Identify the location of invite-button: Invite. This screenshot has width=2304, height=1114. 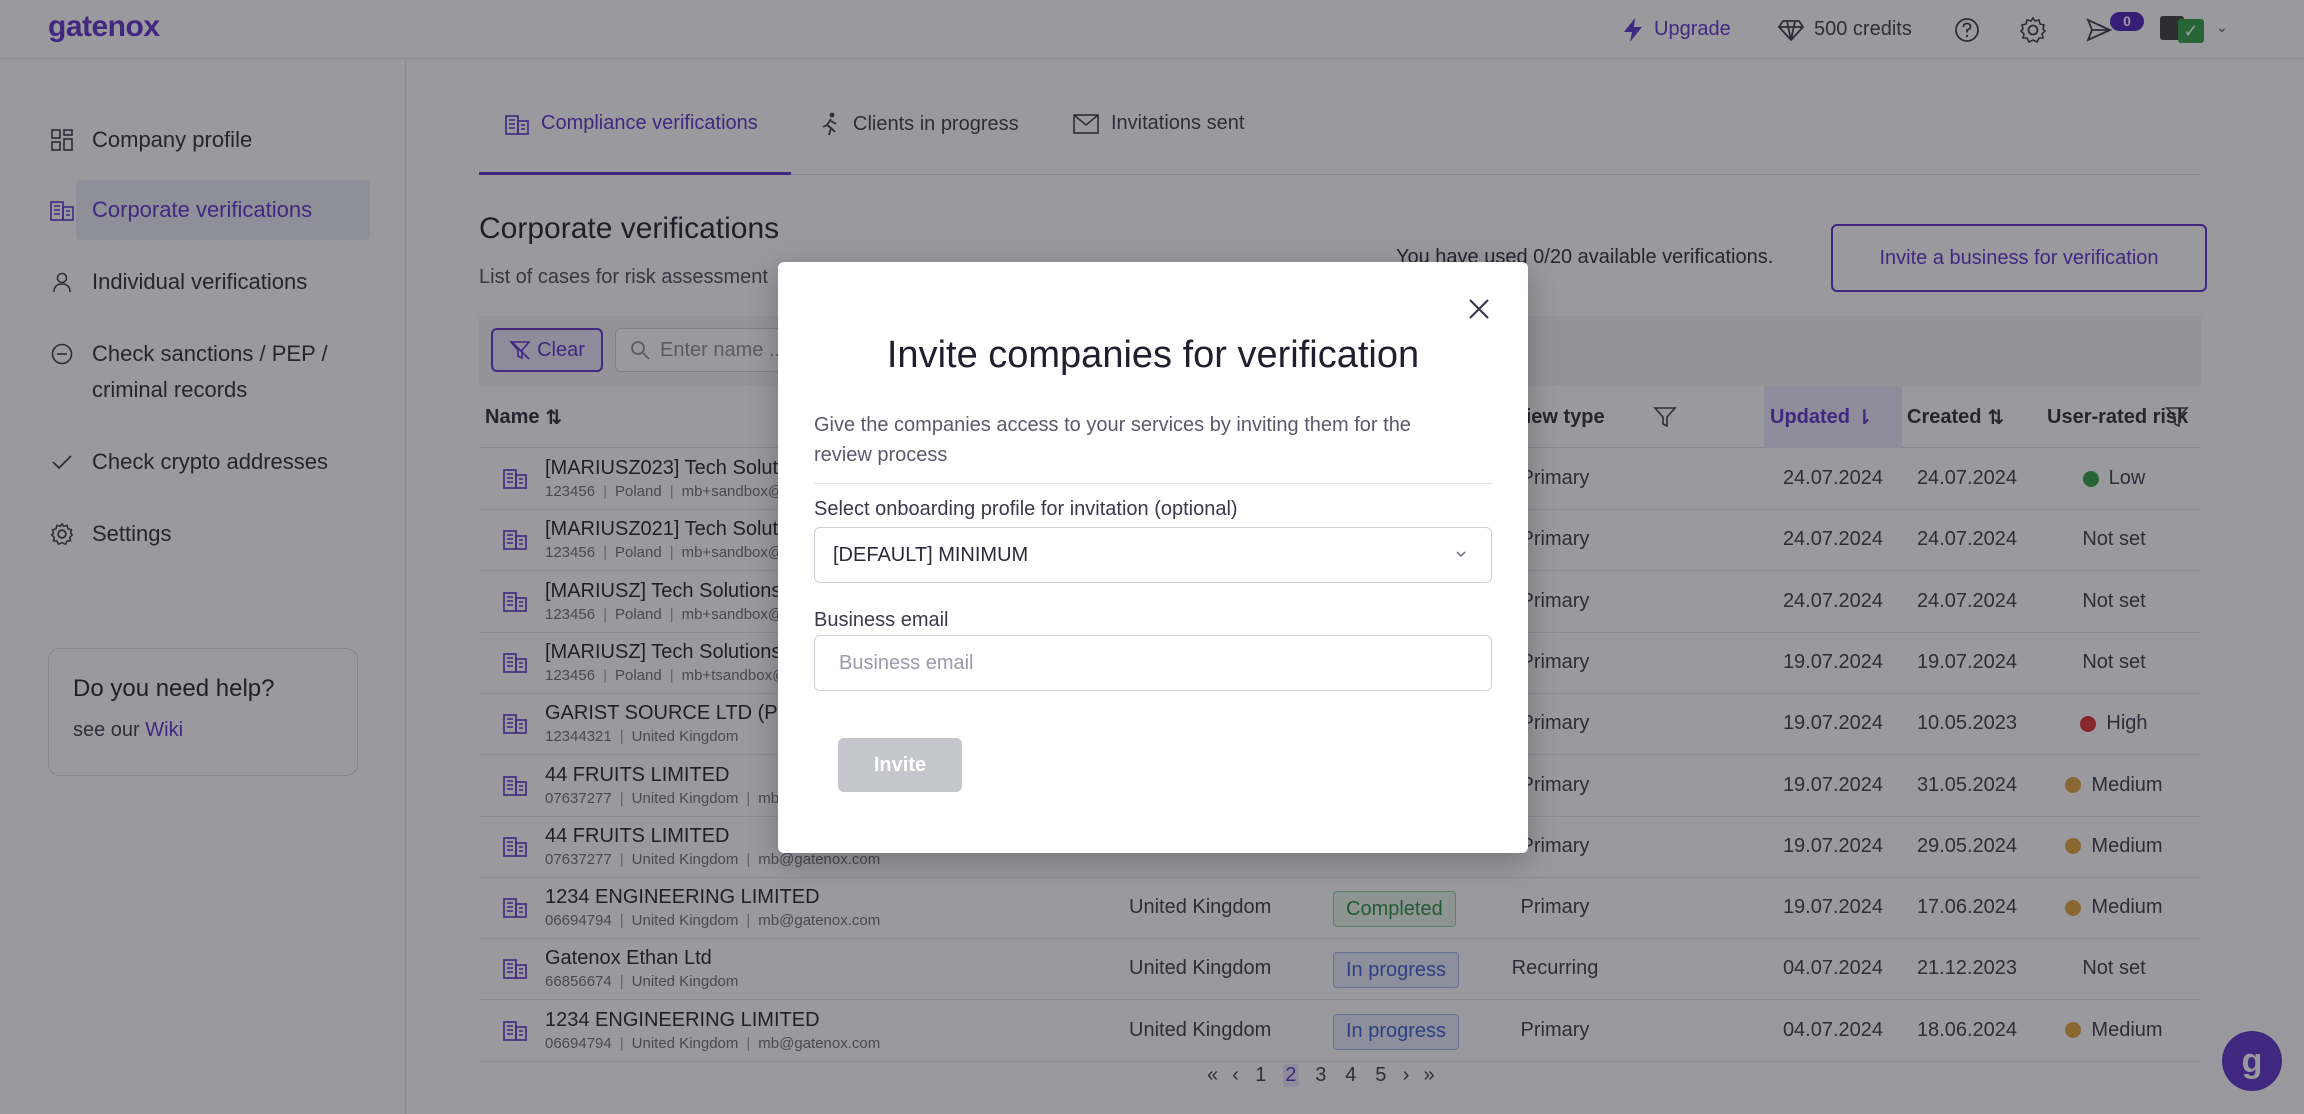
(900, 765).